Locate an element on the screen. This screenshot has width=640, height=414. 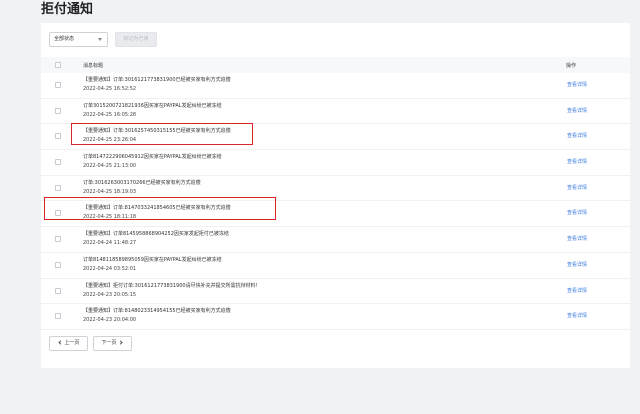
next-page-button: 下一页 is located at coordinates (112, 343).